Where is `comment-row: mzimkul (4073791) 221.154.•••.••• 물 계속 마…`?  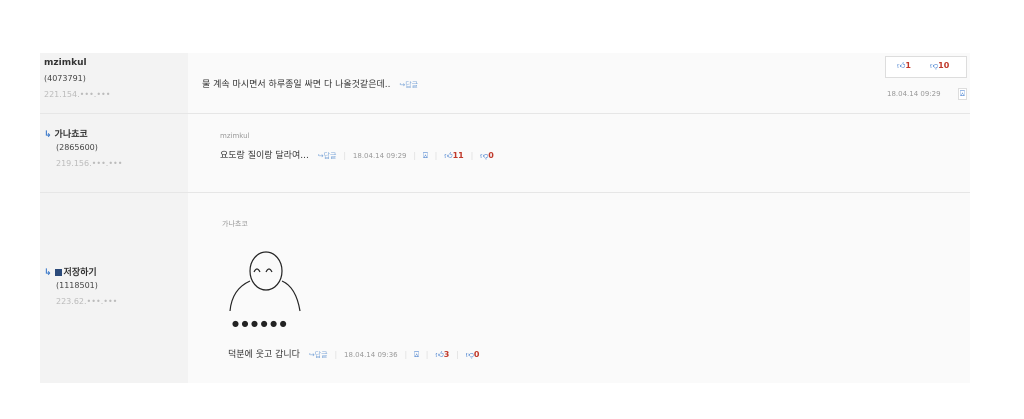 comment-row: mzimkul (4073791) 221.154.•••.••• 물 계속 마… is located at coordinates (505, 83).